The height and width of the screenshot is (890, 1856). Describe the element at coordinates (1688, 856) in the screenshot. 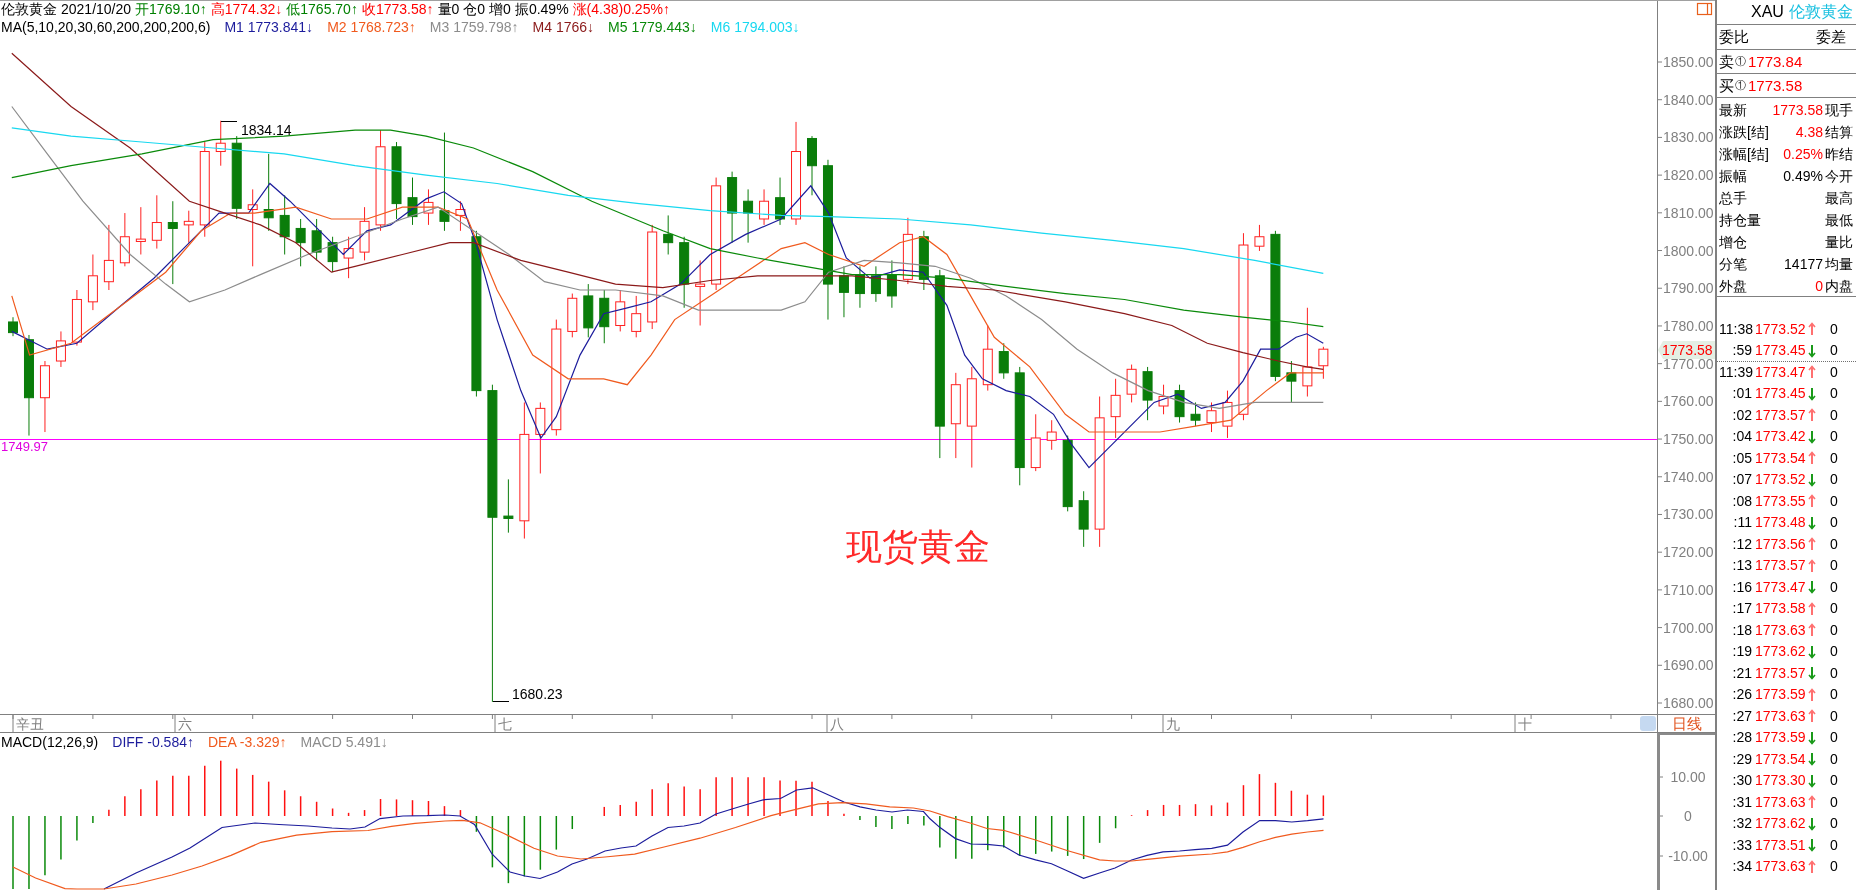

I see `macd-axis-label: -10.00` at that location.